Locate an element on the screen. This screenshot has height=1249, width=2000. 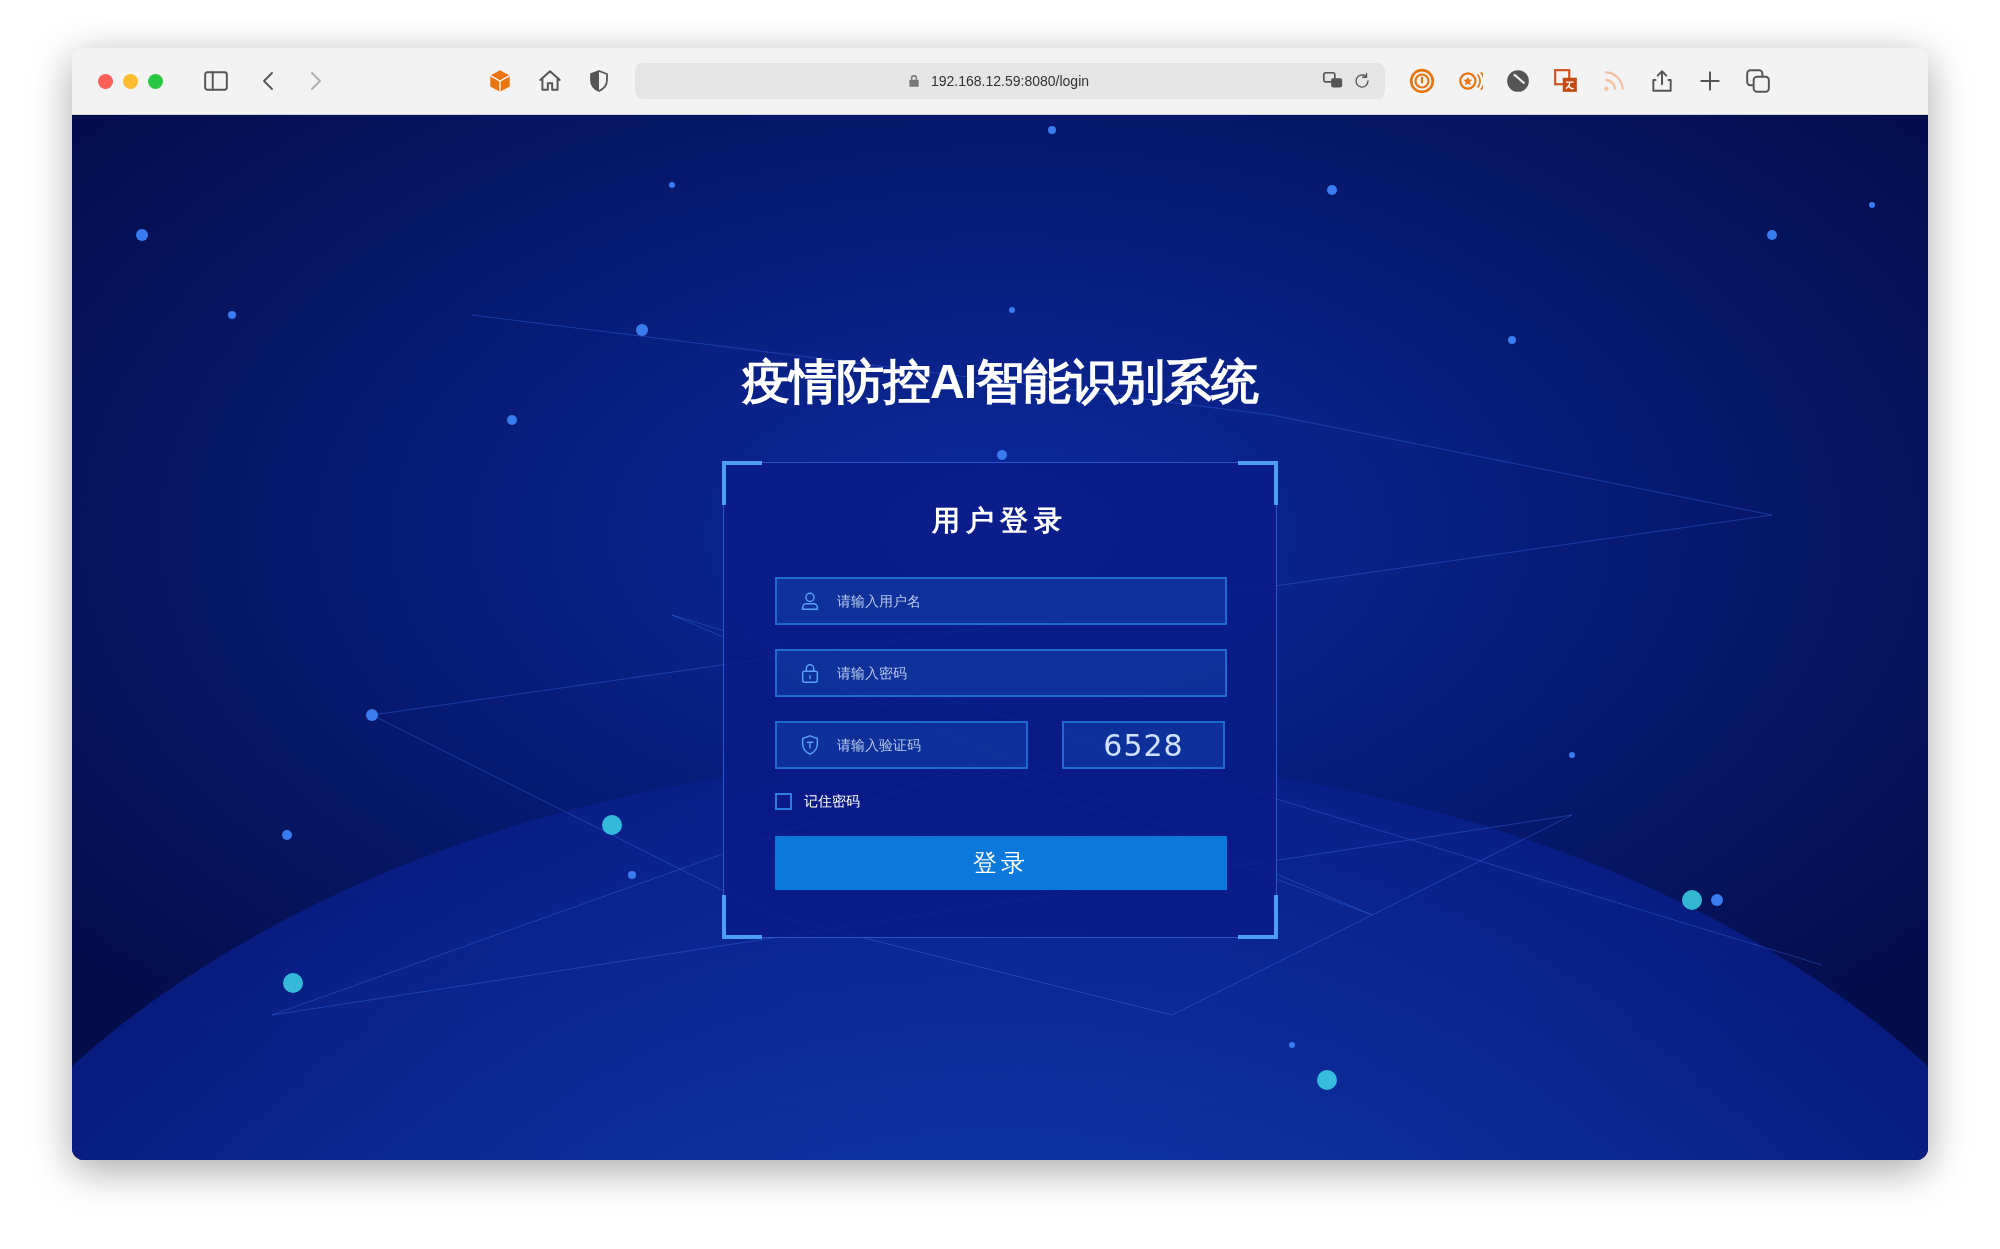
home-icon is located at coordinates (550, 81).